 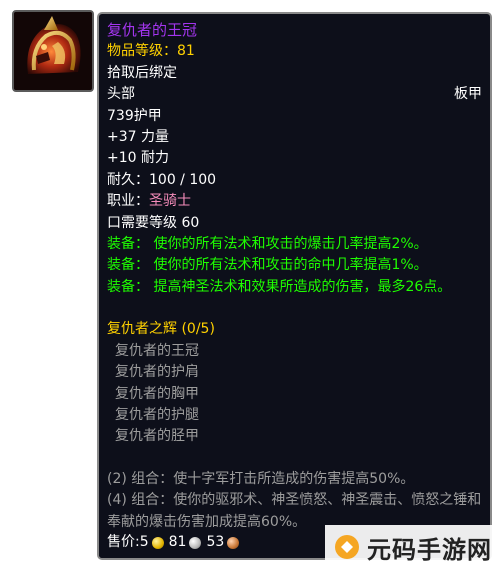 I want to click on durability: 耐久：100 / 100, so click(x=162, y=179).